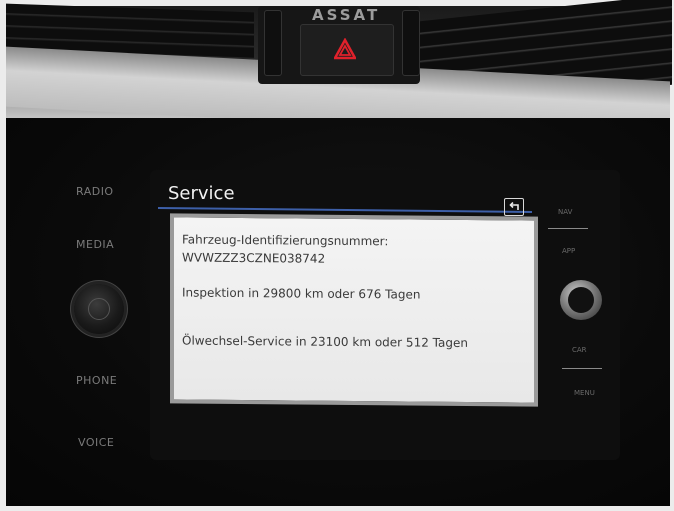 This screenshot has width=674, height=511. I want to click on power-icon, so click(99, 309).